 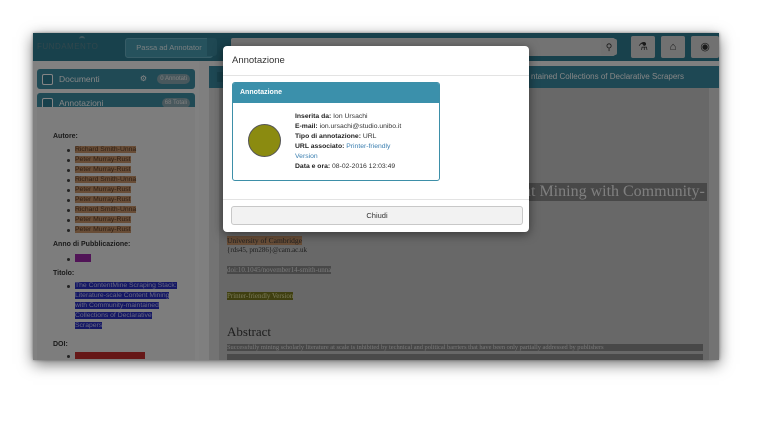 What do you see at coordinates (264, 140) in the screenshot?
I see `annotation-color-swatch` at bounding box center [264, 140].